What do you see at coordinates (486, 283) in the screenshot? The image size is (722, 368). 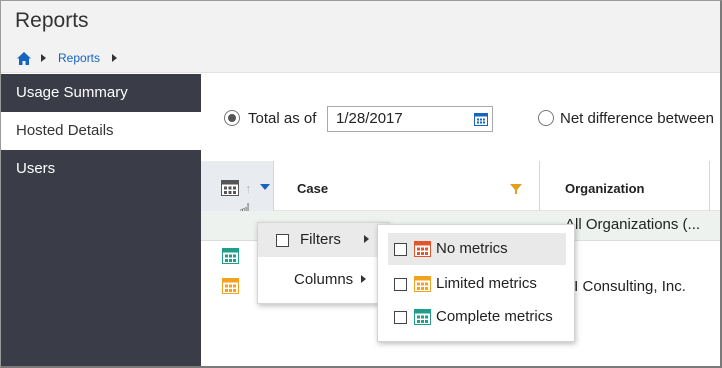 I see `filter-option-label: Limited metrics` at bounding box center [486, 283].